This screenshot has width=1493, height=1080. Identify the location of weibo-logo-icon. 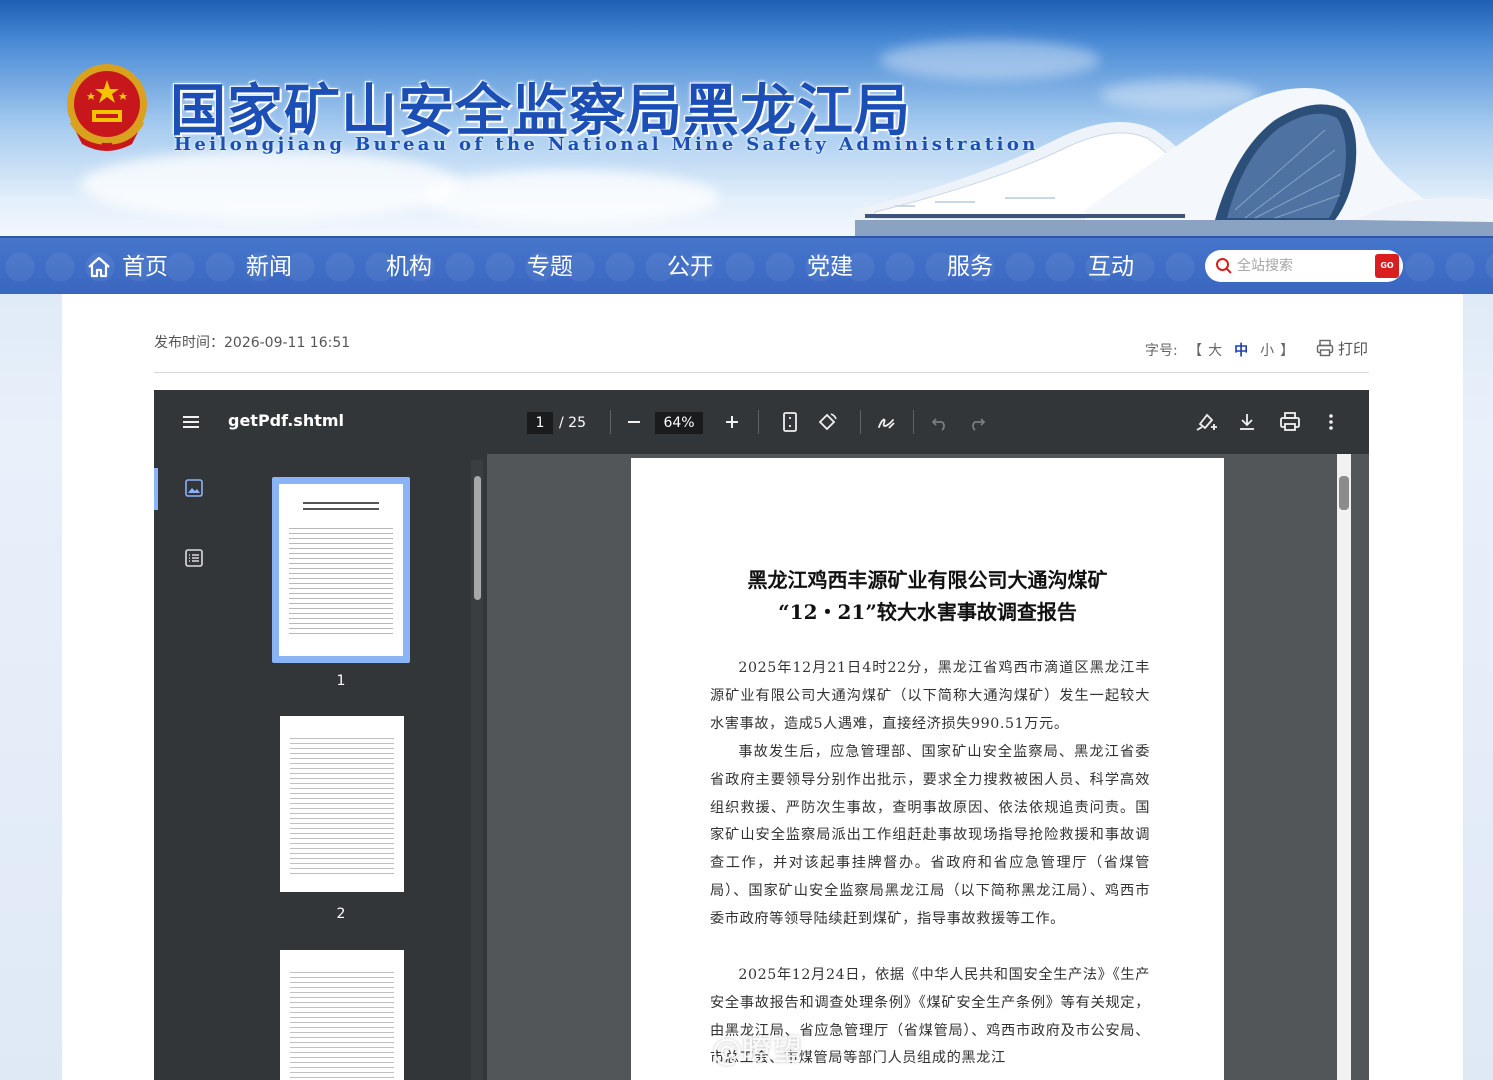
(685, 1044).